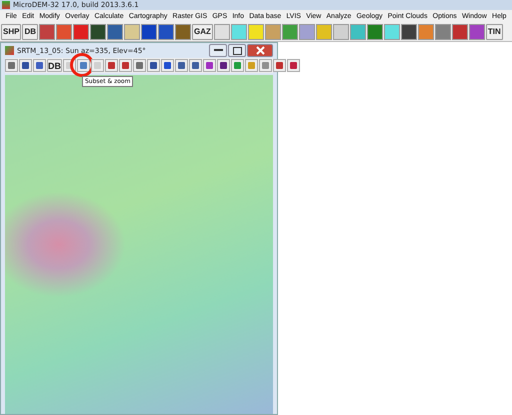  What do you see at coordinates (11, 32) in the screenshot?
I see `toolbar-button: SHP` at bounding box center [11, 32].